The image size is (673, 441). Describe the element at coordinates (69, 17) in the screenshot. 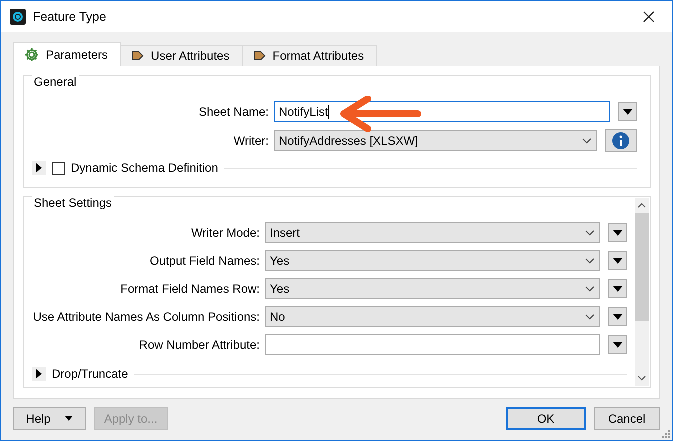

I see `window-title: Feature Type` at that location.